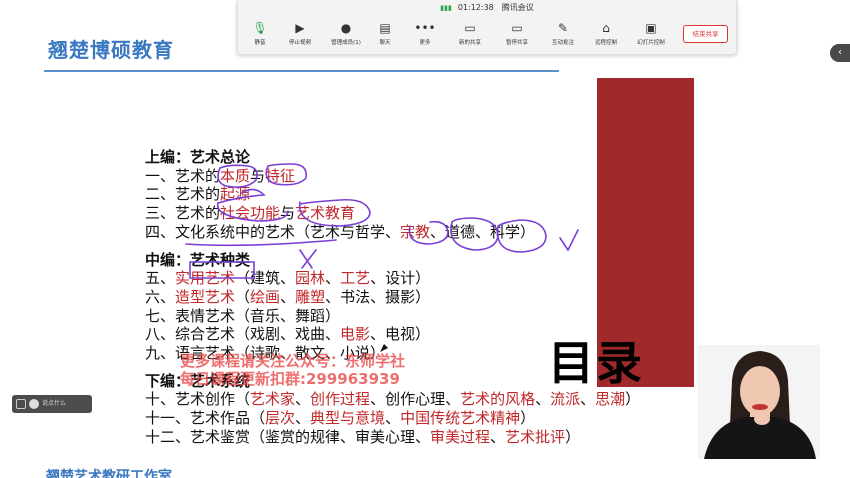 This screenshot has width=850, height=478. What do you see at coordinates (355, 278) in the screenshot?
I see `highlighted-keyword: 工艺` at bounding box center [355, 278].